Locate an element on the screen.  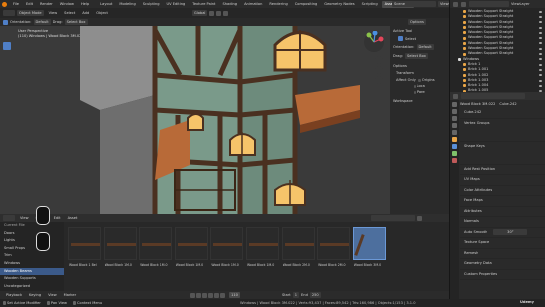
catalog-lights: Lights is located at coordinates (32, 241).